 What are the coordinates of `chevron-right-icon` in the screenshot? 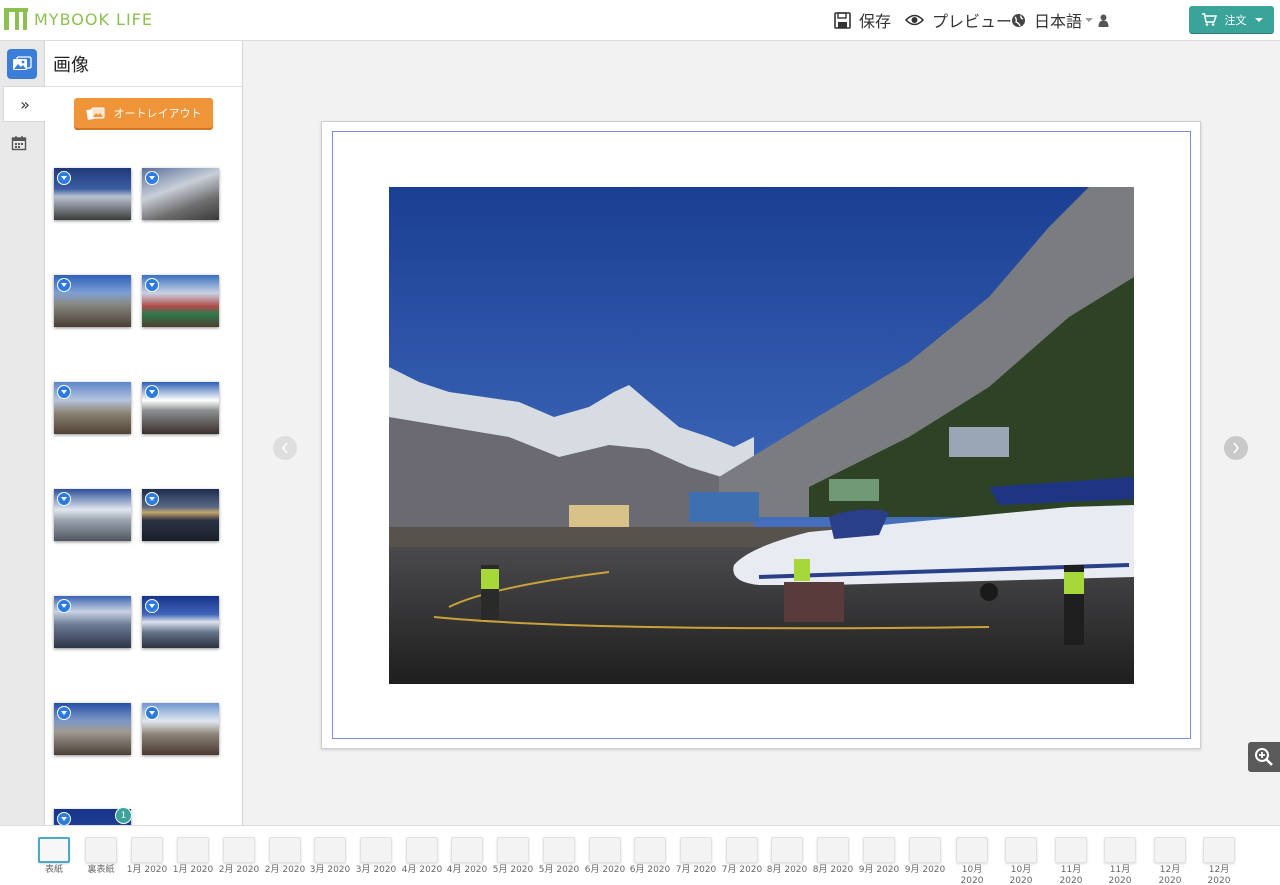 It's located at (1236, 448).